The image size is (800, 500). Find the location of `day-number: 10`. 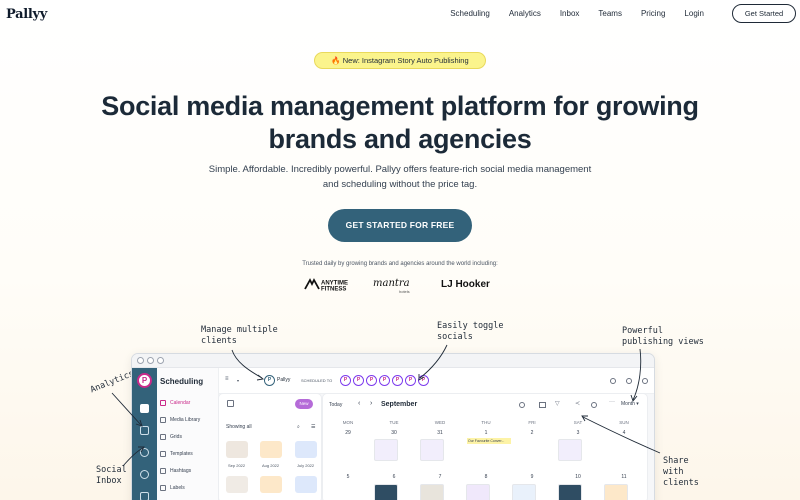

day-number: 10 is located at coordinates (578, 477).